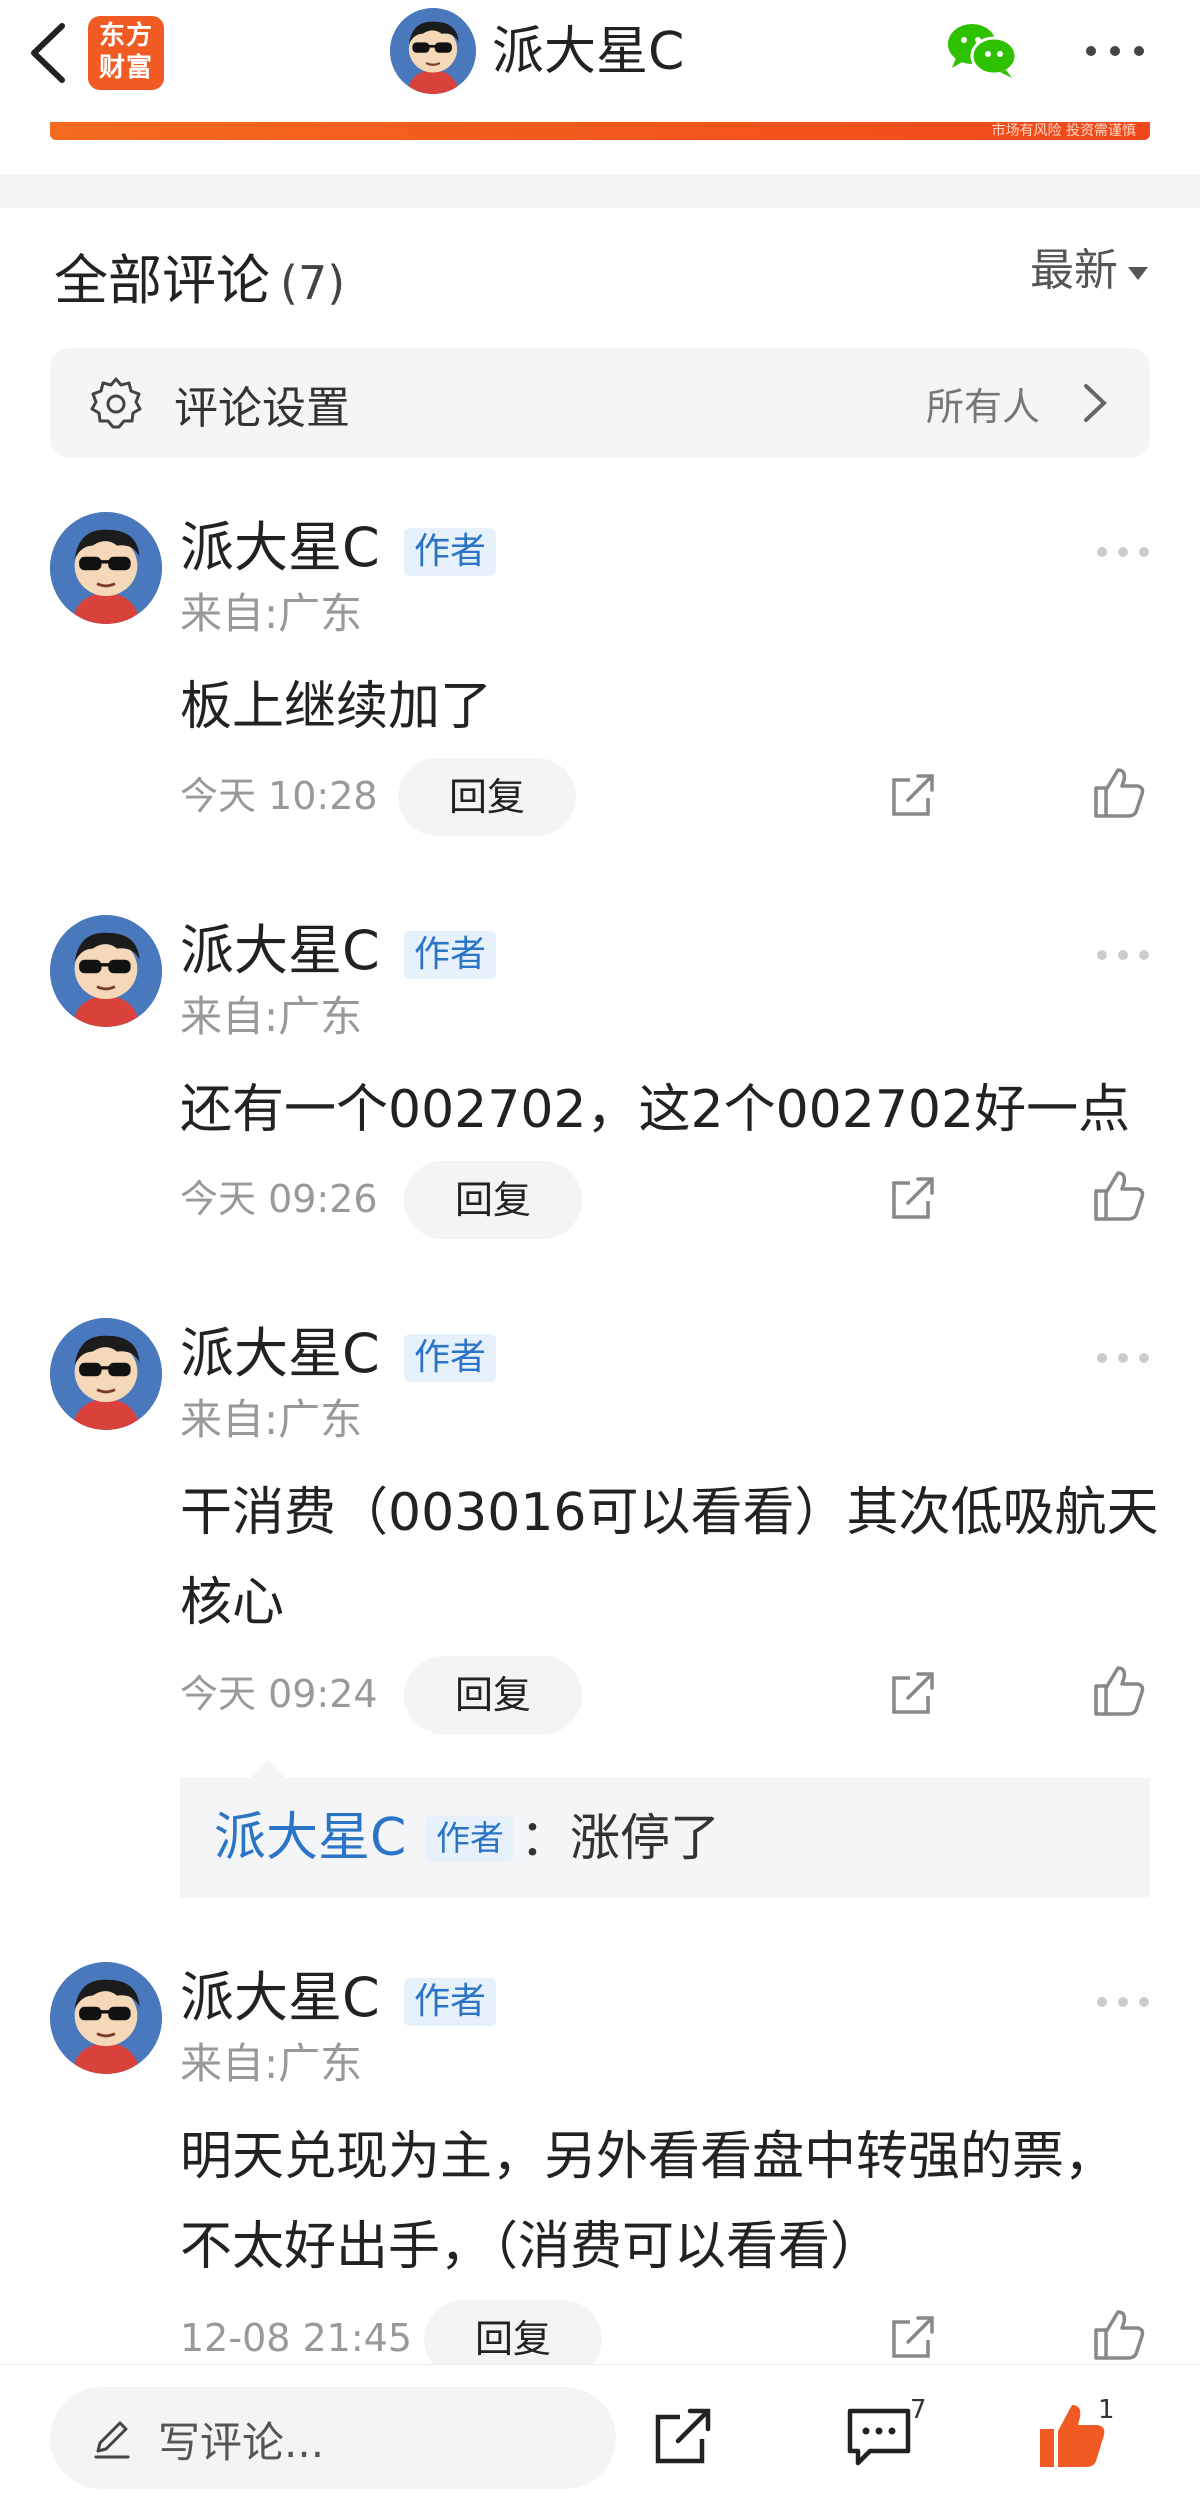 The height and width of the screenshot is (2509, 1200). I want to click on top-nav: 东方 财富 派大星C, so click(600, 60).